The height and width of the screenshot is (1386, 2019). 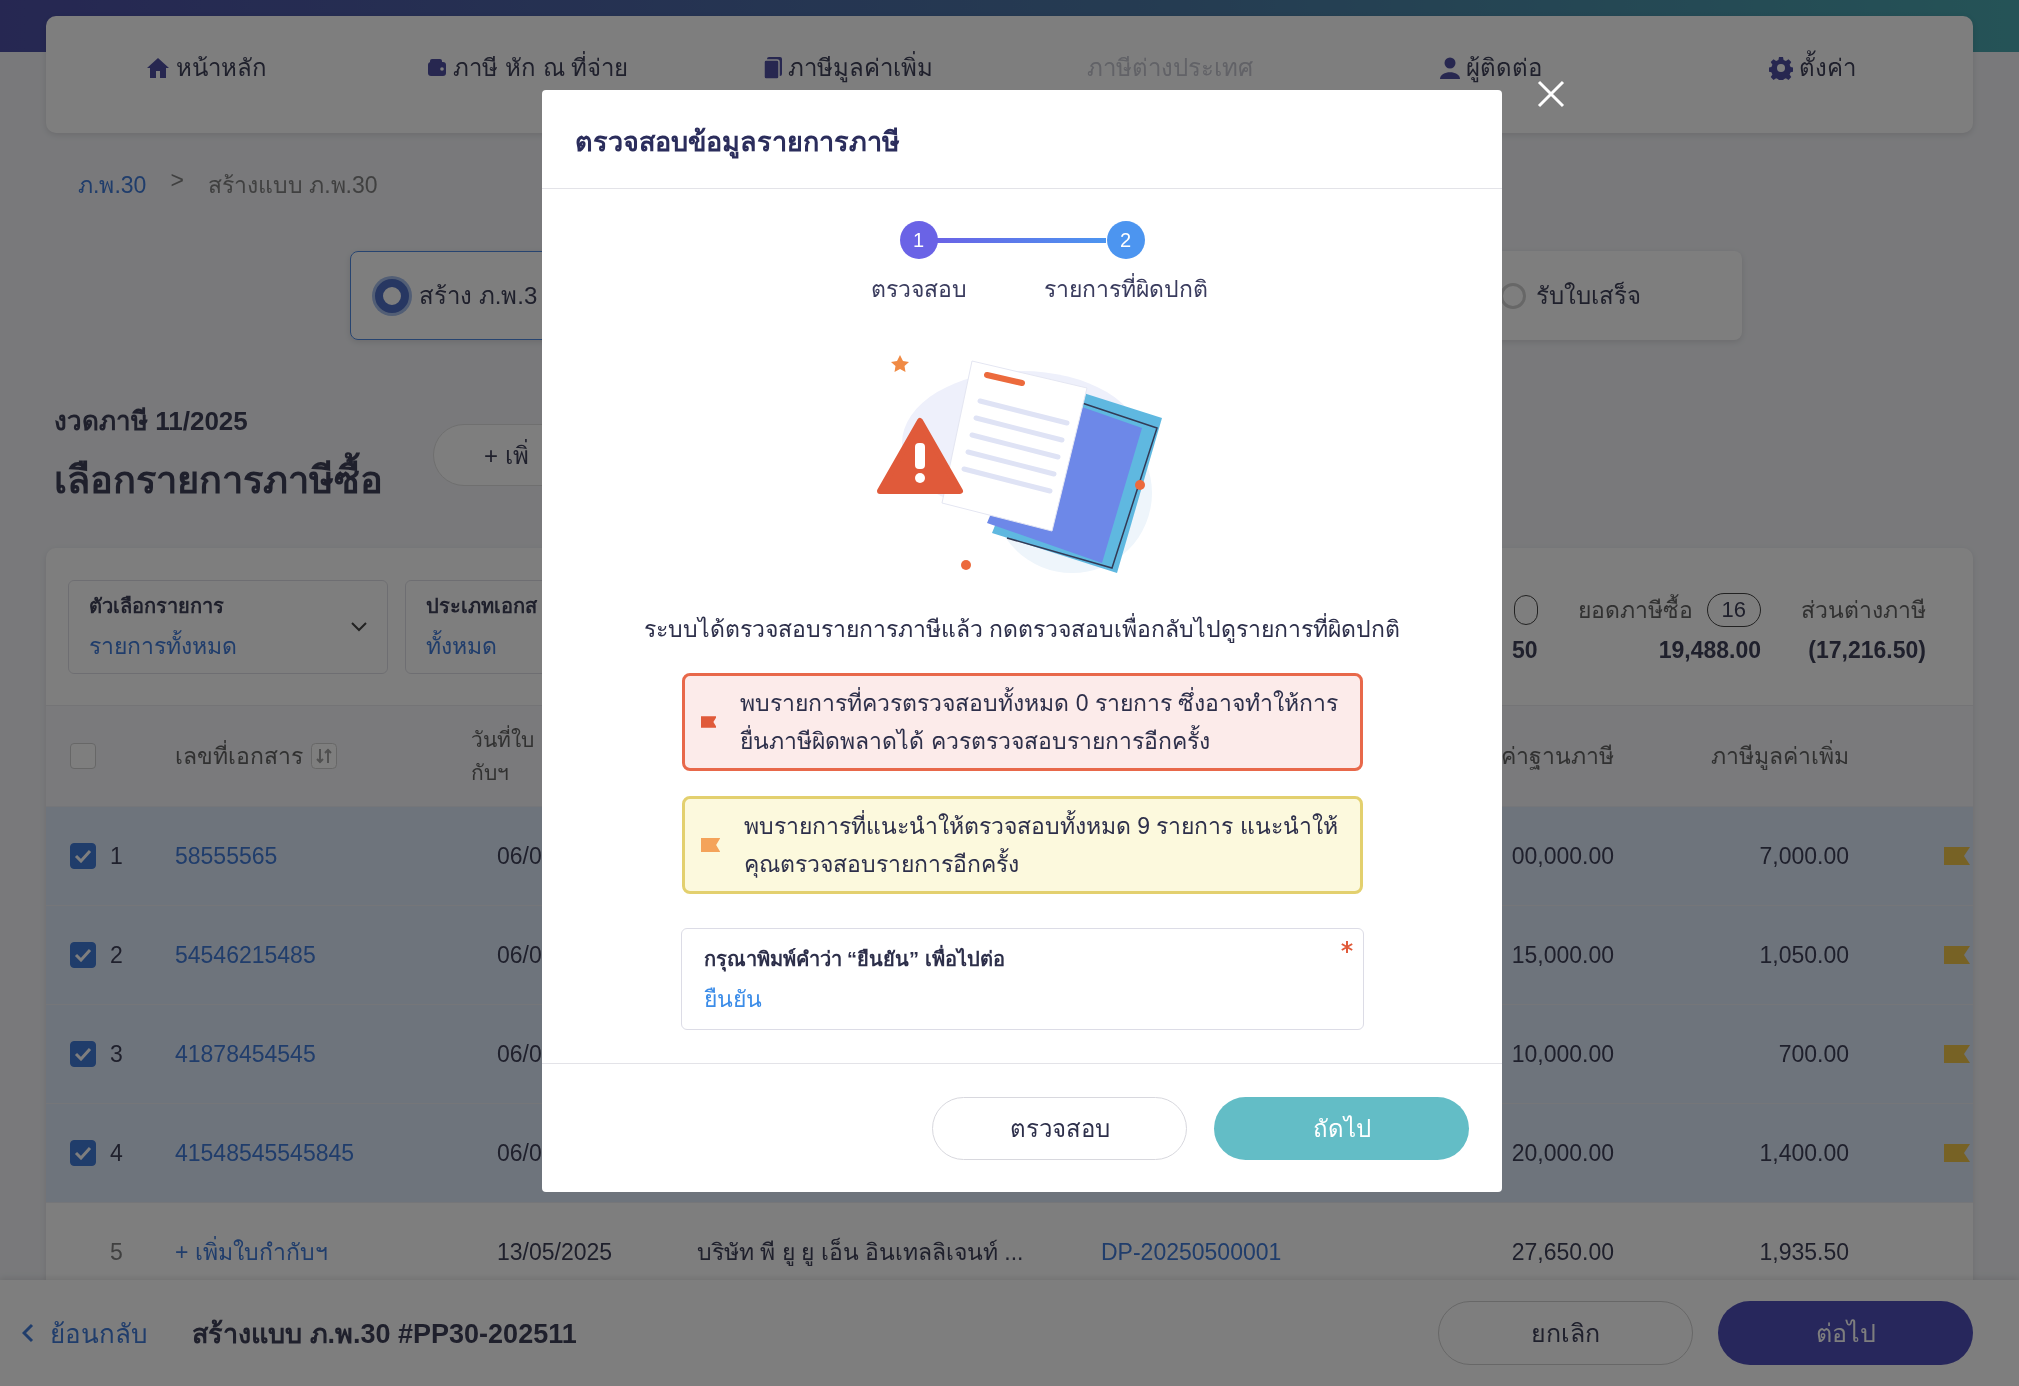 I want to click on footer-title: สร้างแบบ ภ.พ.30 #PP30-202511, so click(x=384, y=1334).